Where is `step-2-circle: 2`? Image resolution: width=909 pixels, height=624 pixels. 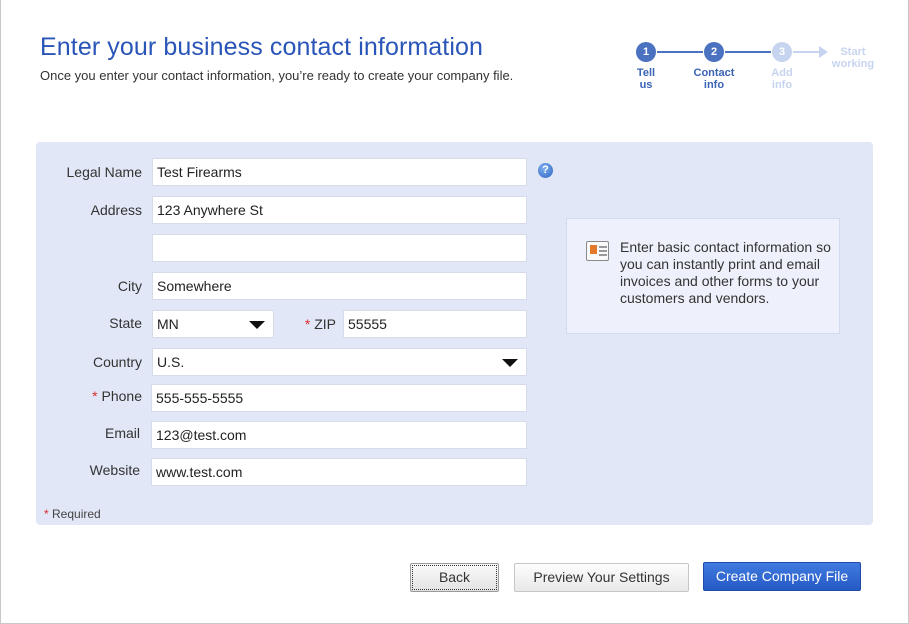
step-2-circle: 2 is located at coordinates (714, 52).